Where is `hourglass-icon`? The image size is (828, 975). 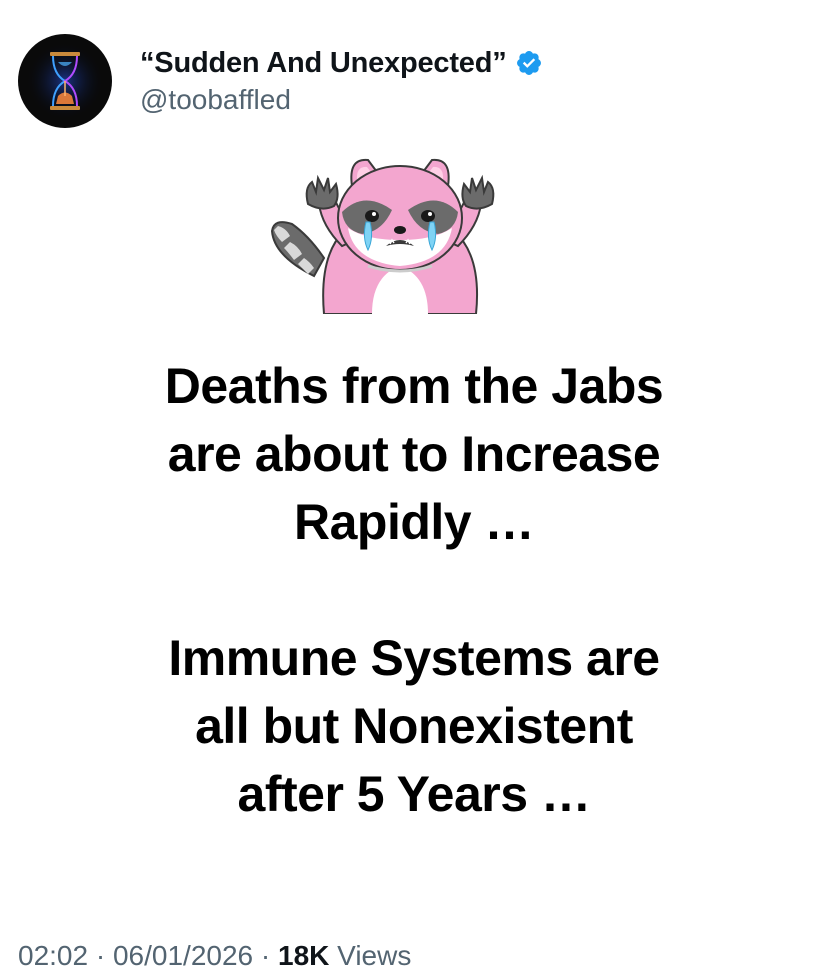
hourglass-icon is located at coordinates (65, 81).